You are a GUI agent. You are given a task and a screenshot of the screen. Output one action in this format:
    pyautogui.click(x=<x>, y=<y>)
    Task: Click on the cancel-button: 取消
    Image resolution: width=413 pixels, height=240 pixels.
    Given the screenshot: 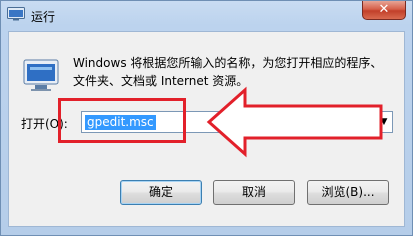 What is the action you would take?
    pyautogui.click(x=254, y=192)
    